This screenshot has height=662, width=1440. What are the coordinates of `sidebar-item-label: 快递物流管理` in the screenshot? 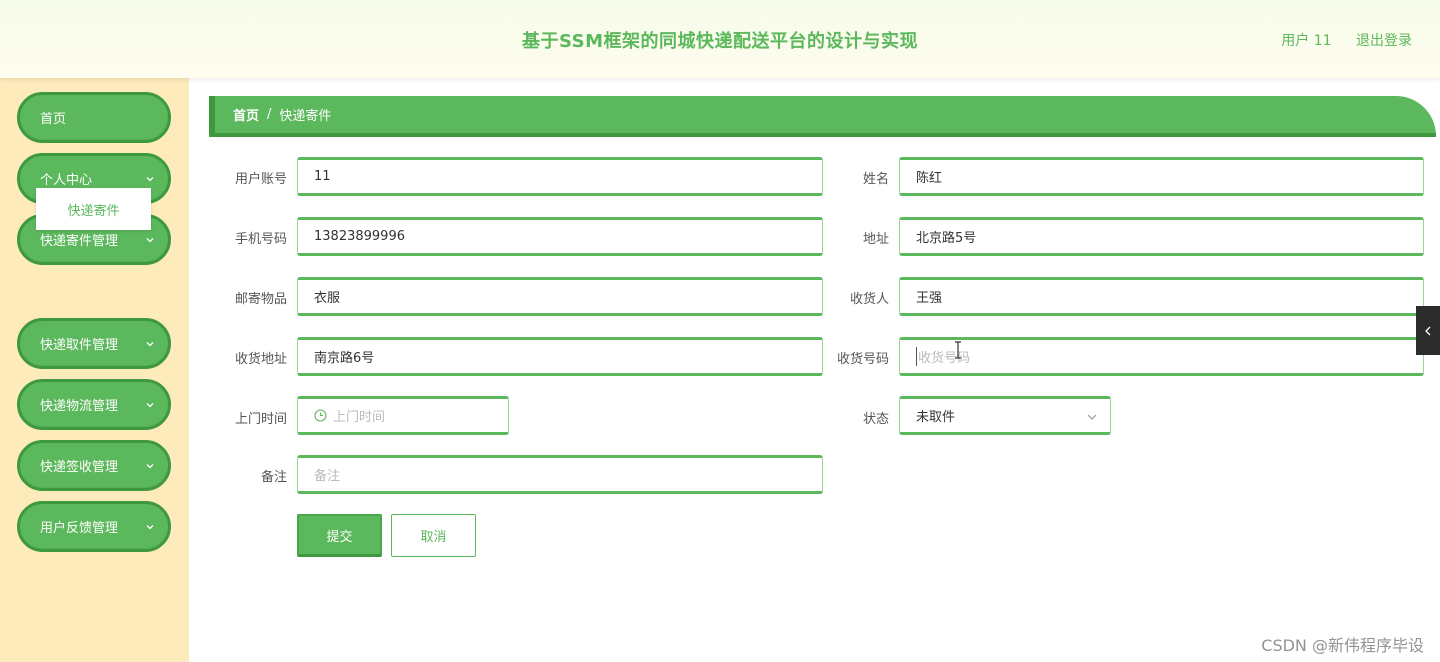 It's located at (79, 406).